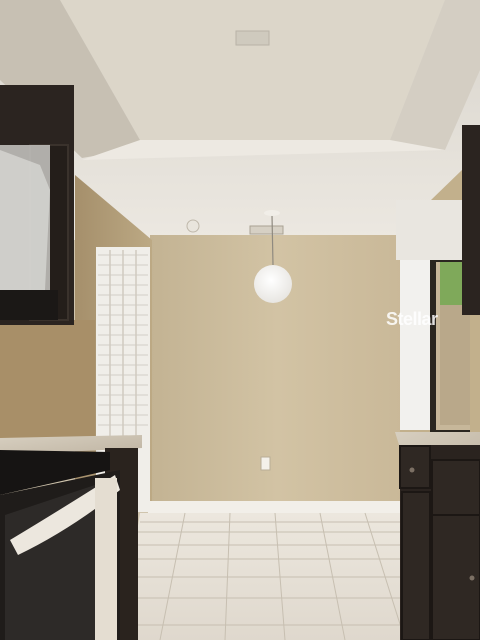 The image size is (480, 640). I want to click on pendant-globe, so click(273, 284).